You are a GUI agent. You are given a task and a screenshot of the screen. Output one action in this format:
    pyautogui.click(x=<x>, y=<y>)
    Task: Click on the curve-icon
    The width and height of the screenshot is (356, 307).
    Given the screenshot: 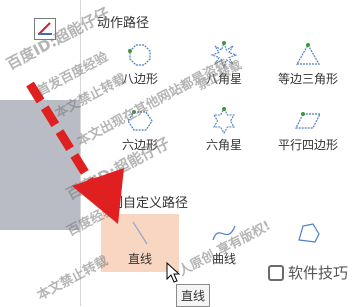 What is the action you would take?
    pyautogui.click(x=224, y=233)
    